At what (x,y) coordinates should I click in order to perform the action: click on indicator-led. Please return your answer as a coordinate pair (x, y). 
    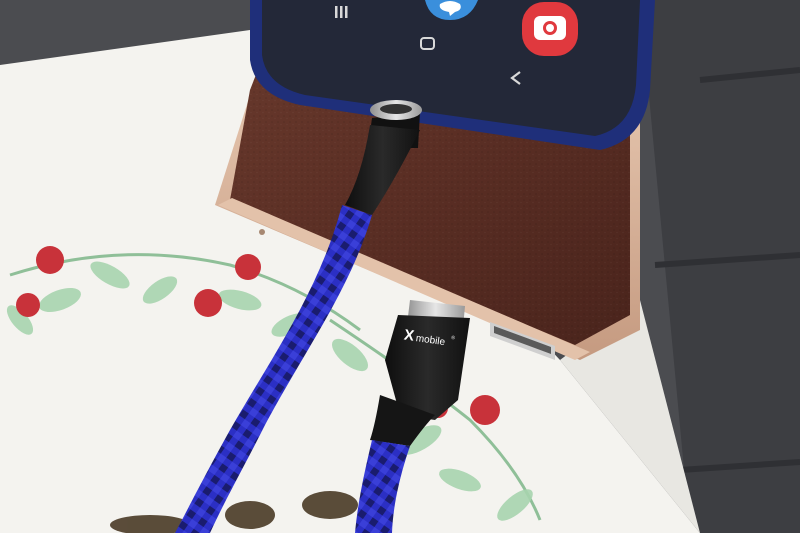
    Looking at the image, I should click on (262, 232).